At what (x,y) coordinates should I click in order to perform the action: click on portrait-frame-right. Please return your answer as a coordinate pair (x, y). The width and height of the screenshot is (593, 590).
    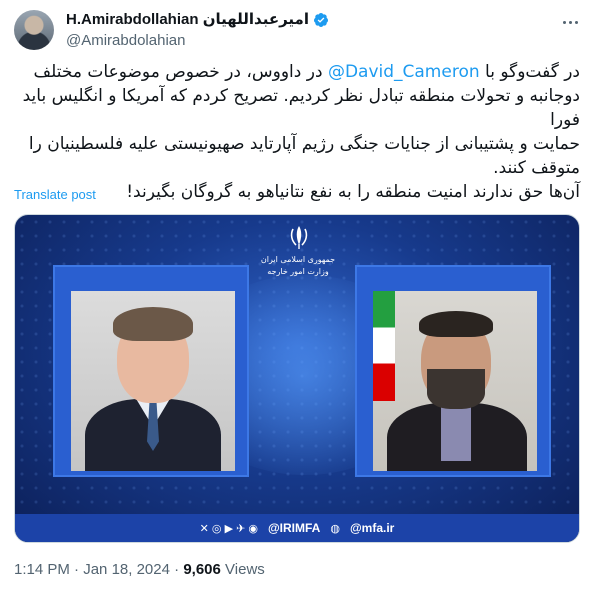
    Looking at the image, I should click on (453, 371).